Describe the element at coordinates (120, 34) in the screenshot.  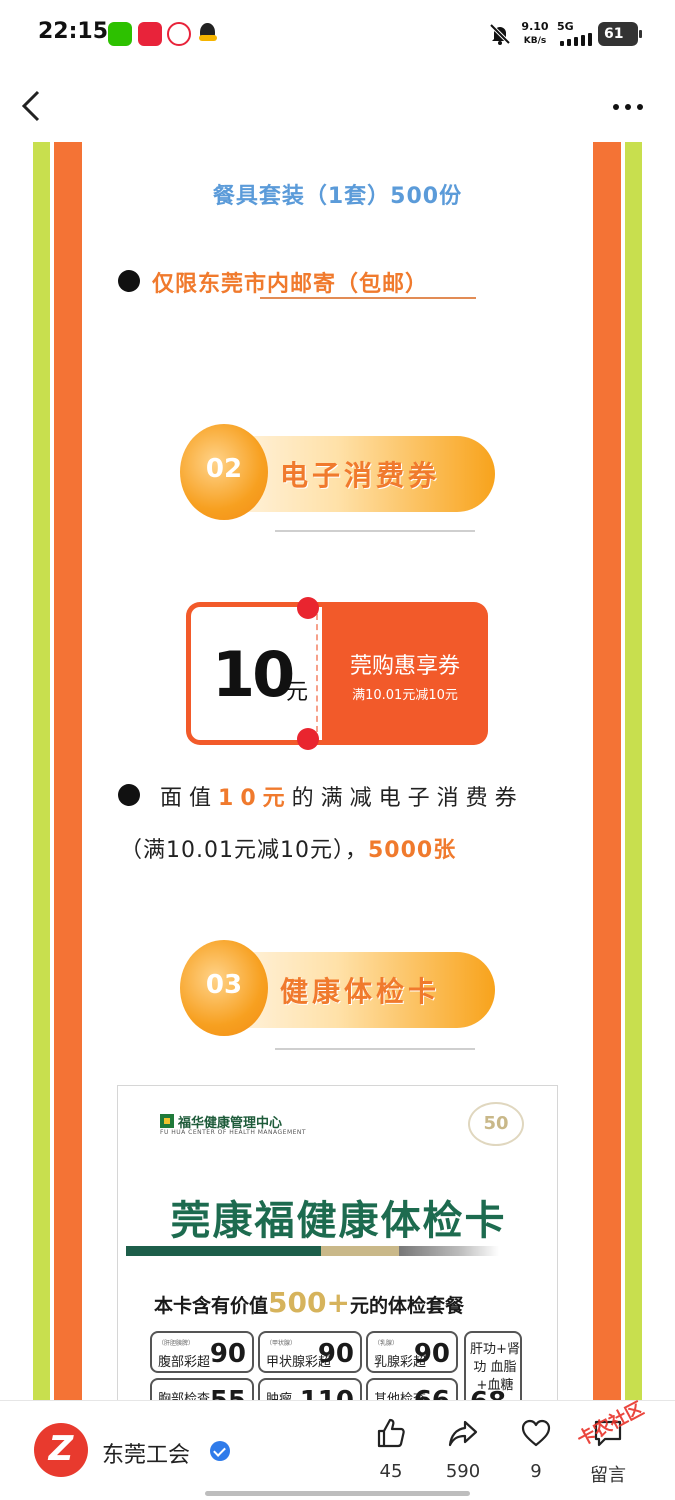
I see `wechat-icon` at that location.